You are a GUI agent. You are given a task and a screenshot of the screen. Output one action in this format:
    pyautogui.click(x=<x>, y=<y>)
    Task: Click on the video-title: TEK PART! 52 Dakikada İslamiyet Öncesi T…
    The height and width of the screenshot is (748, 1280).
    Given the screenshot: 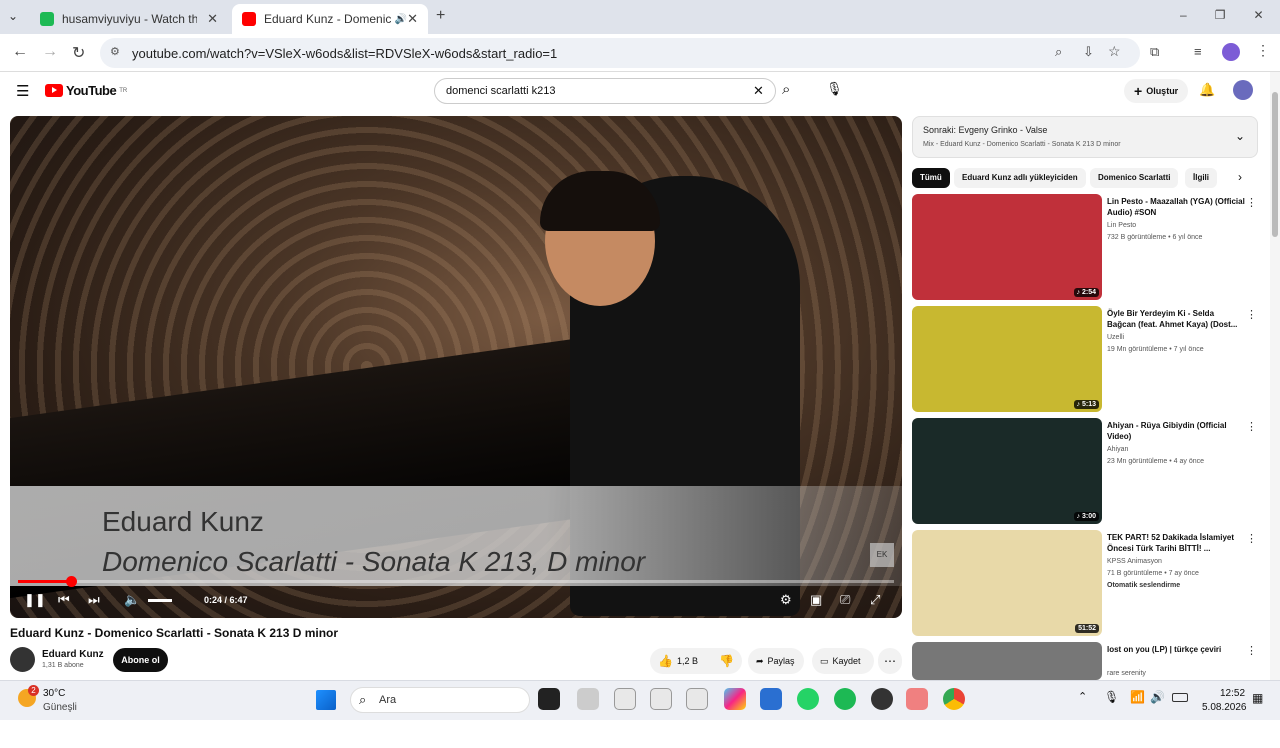 What is the action you would take?
    pyautogui.click(x=1176, y=543)
    